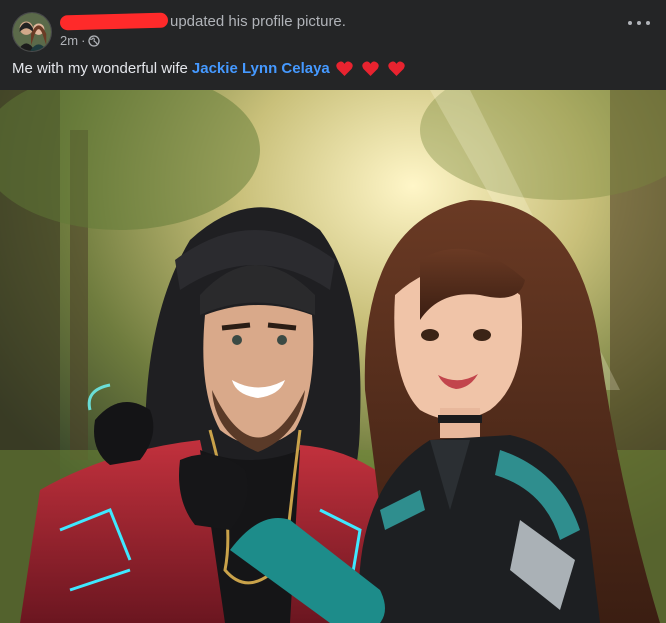  Describe the element at coordinates (80, 40) in the screenshot. I see `post-meta: 2m ·` at that location.